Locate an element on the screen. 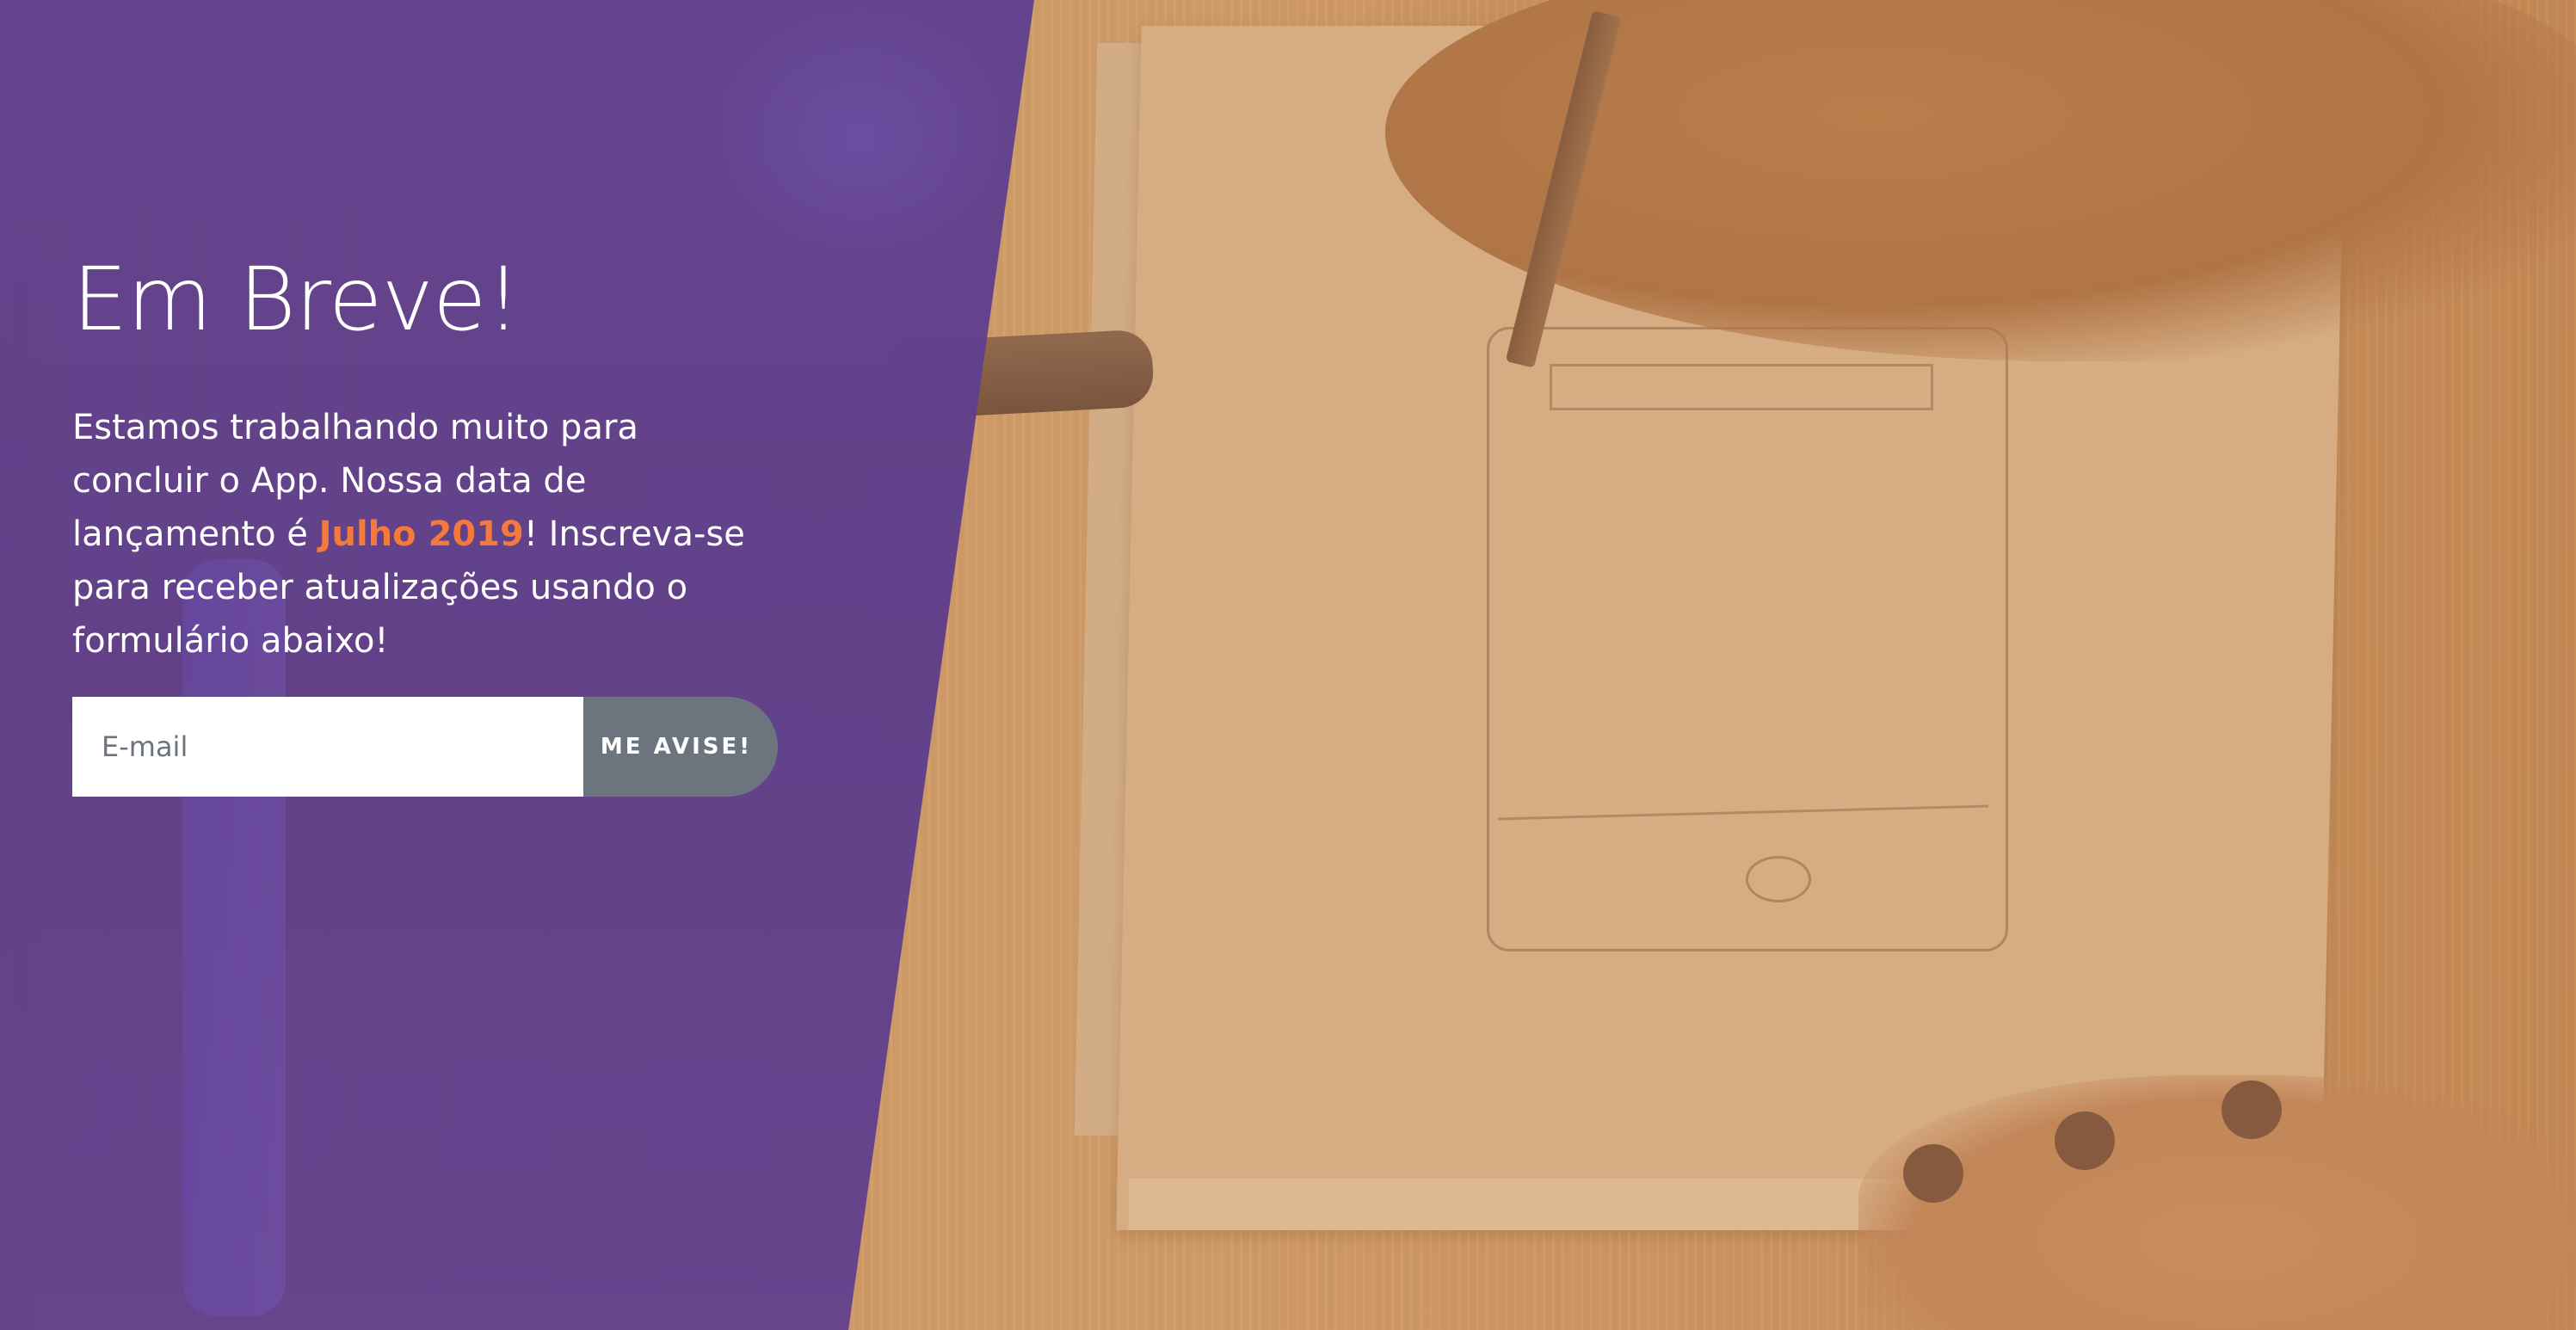 The image size is (2576, 1330). launch-date-highlight: Julho 2019 is located at coordinates (421, 534).